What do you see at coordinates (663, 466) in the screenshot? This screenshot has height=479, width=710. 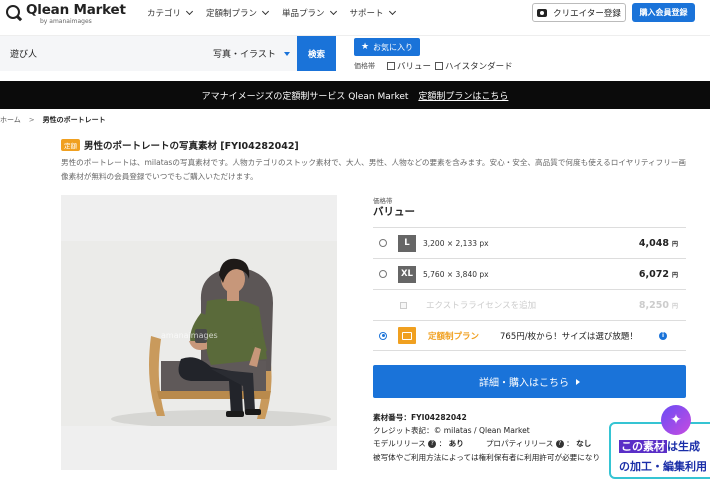 I see `ai-popup-line2: の加工・編集利用` at bounding box center [663, 466].